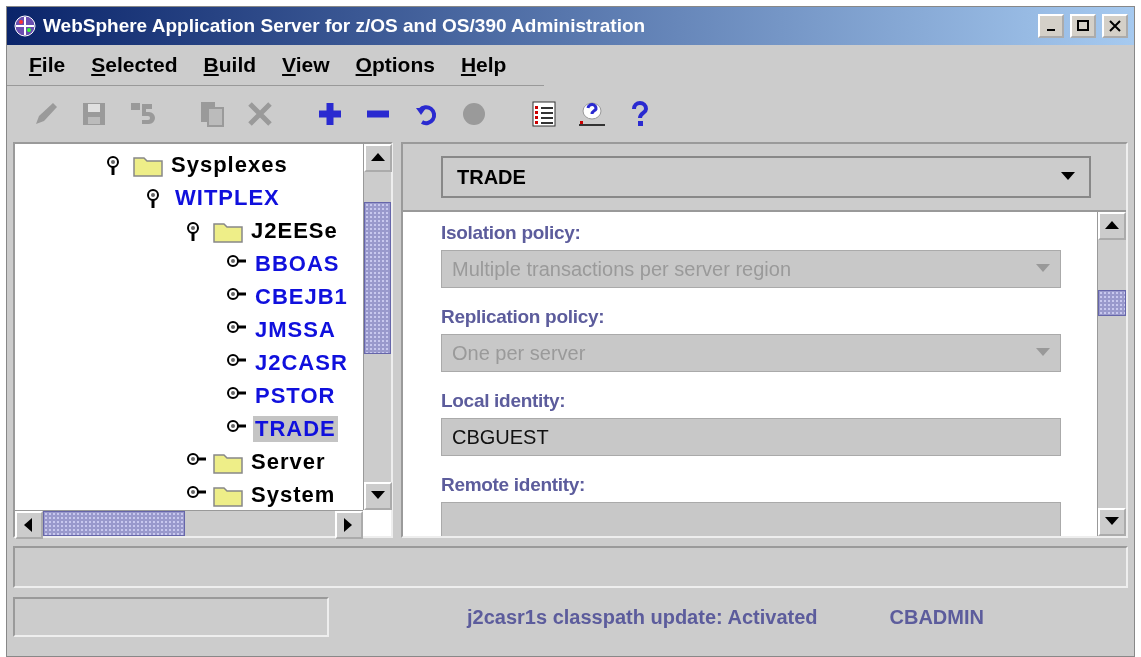 This screenshot has height=657, width=1141. I want to click on tree-item: WITPLEX, so click(227, 197).